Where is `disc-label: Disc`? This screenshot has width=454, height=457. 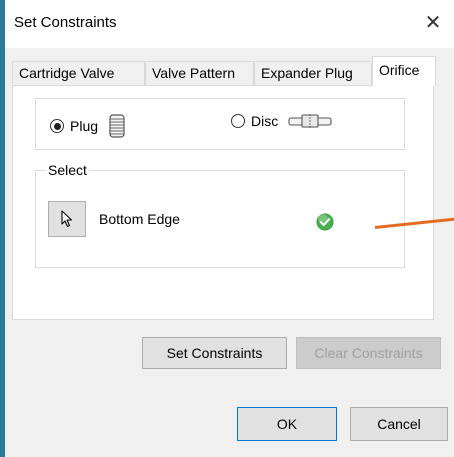 disc-label: Disc is located at coordinates (265, 121).